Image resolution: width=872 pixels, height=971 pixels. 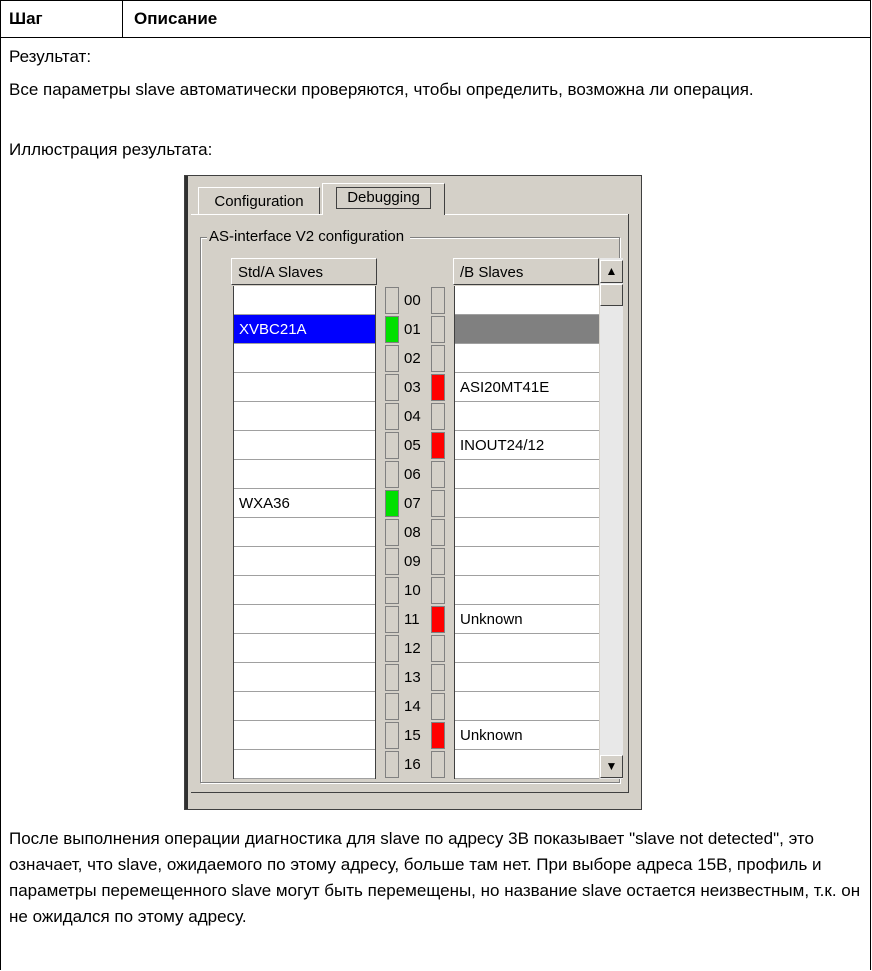 What do you see at coordinates (412, 590) in the screenshot?
I see `slave-address-label: 10` at bounding box center [412, 590].